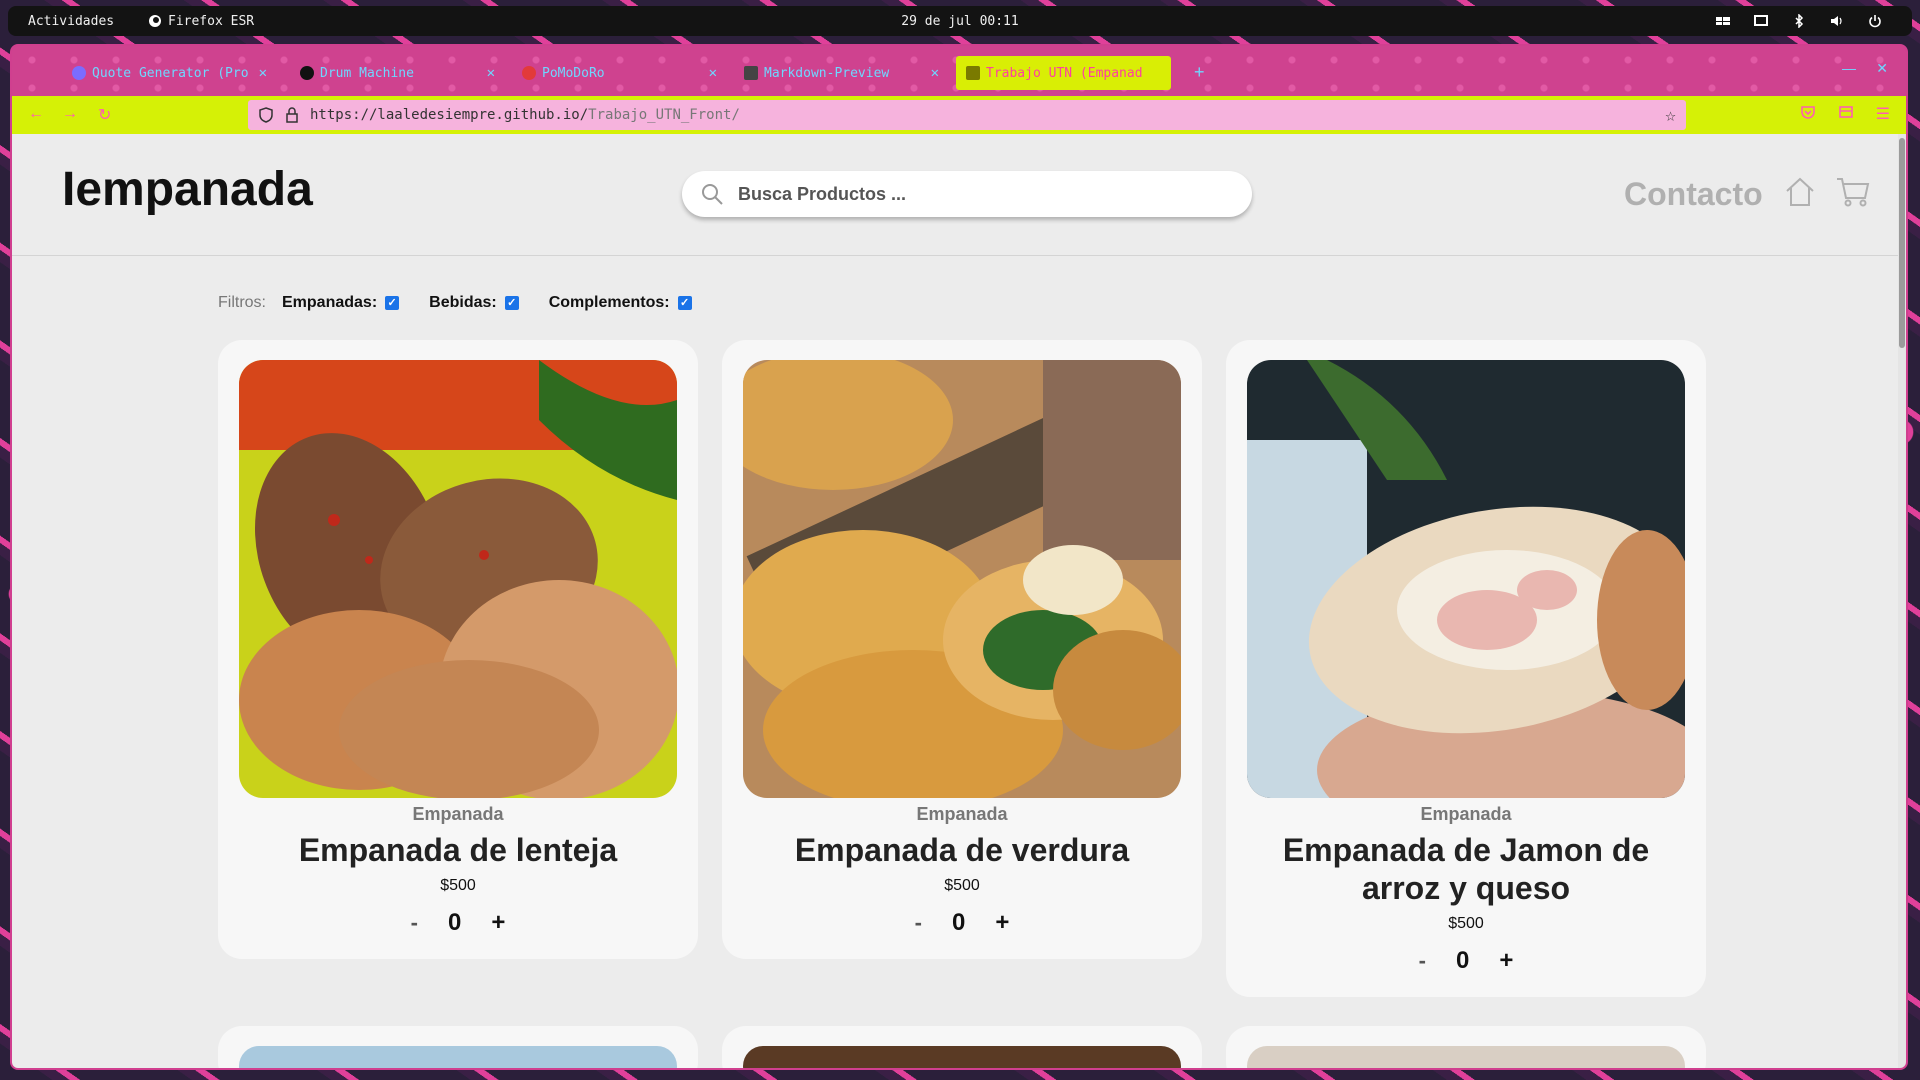 The height and width of the screenshot is (1080, 1920). What do you see at coordinates (392, 303) in the screenshot?
I see `filter-empanadas-checkbox: ✓` at bounding box center [392, 303].